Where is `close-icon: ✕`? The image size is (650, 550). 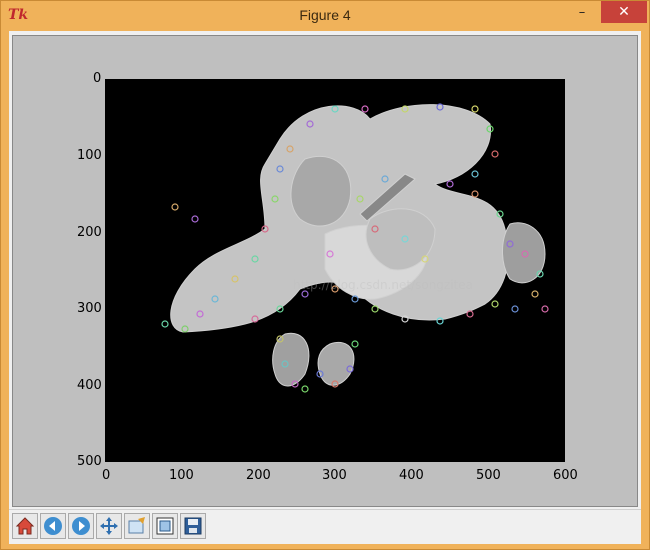
close-icon: ✕ is located at coordinates (624, 12).